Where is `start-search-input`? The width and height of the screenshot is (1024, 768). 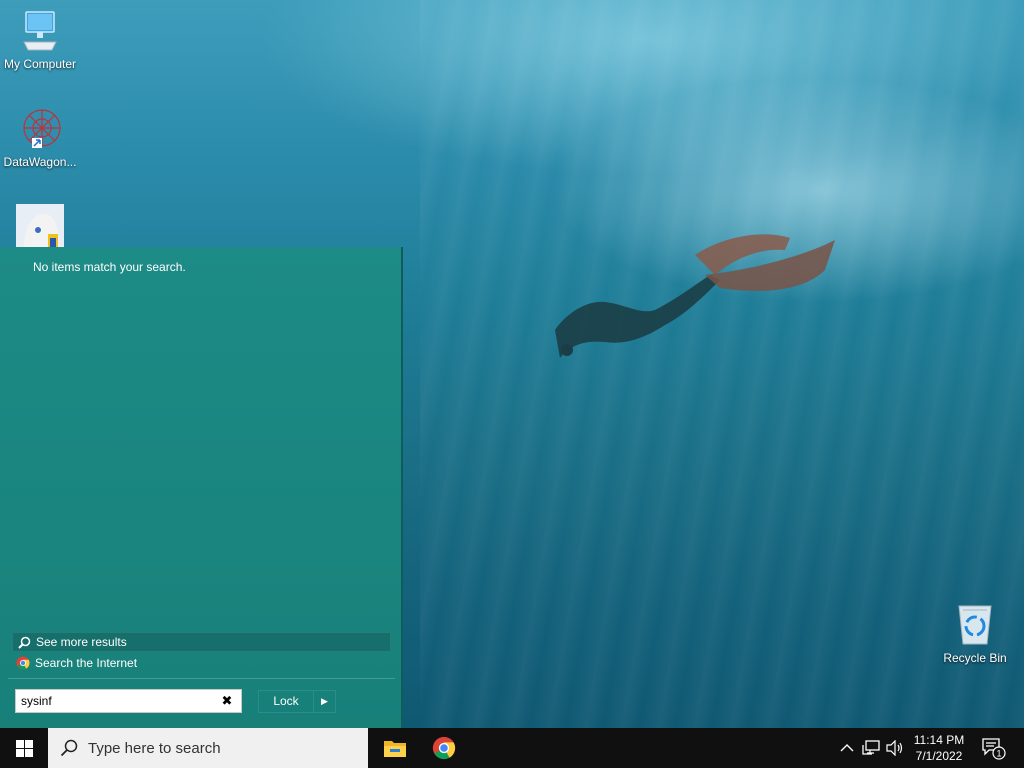 start-search-input is located at coordinates (116, 701).